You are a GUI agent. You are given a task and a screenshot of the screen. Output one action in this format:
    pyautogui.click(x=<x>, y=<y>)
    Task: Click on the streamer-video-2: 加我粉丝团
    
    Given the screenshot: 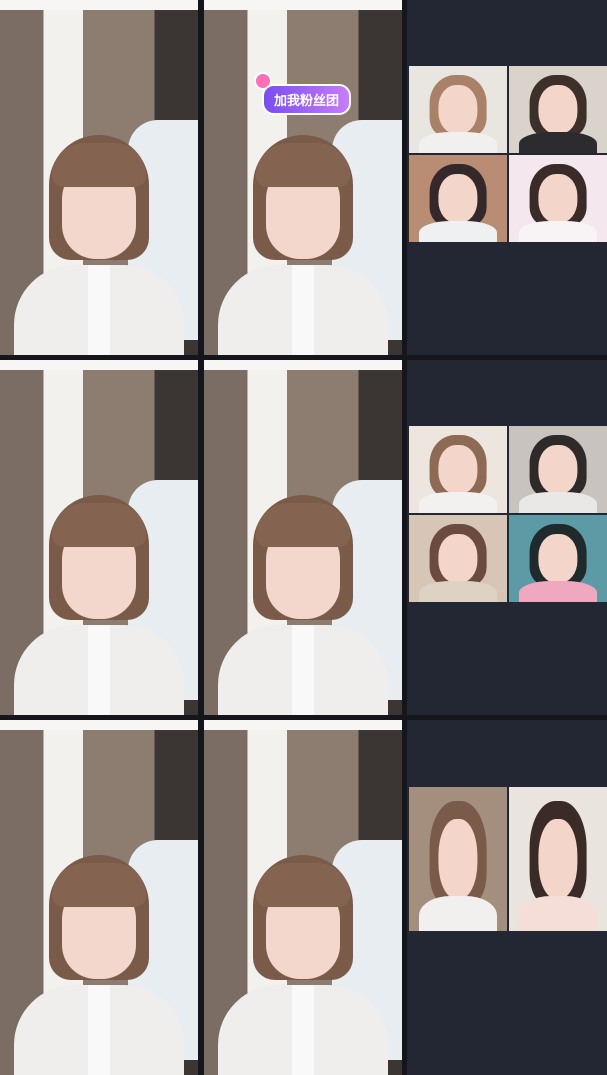 What is the action you would take?
    pyautogui.click(x=303, y=177)
    